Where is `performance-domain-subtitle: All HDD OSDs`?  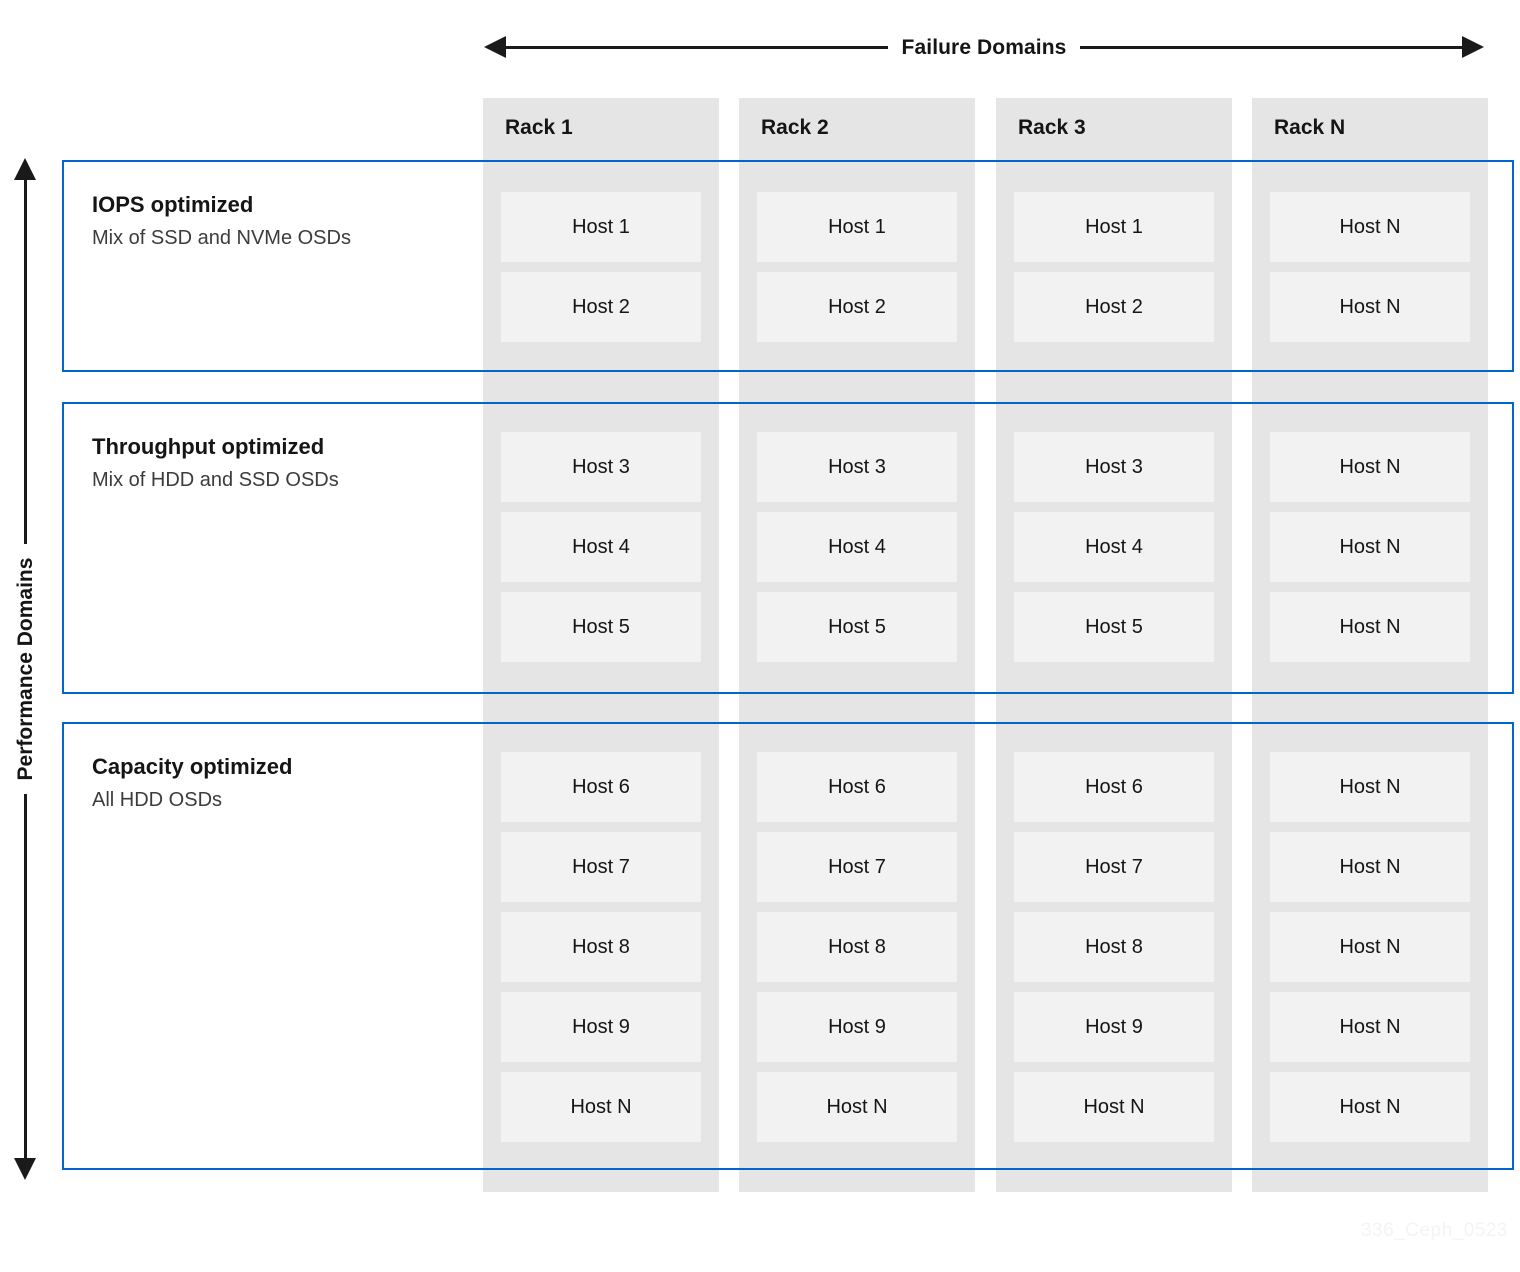
performance-domain-subtitle: All HDD OSDs is located at coordinates (157, 800).